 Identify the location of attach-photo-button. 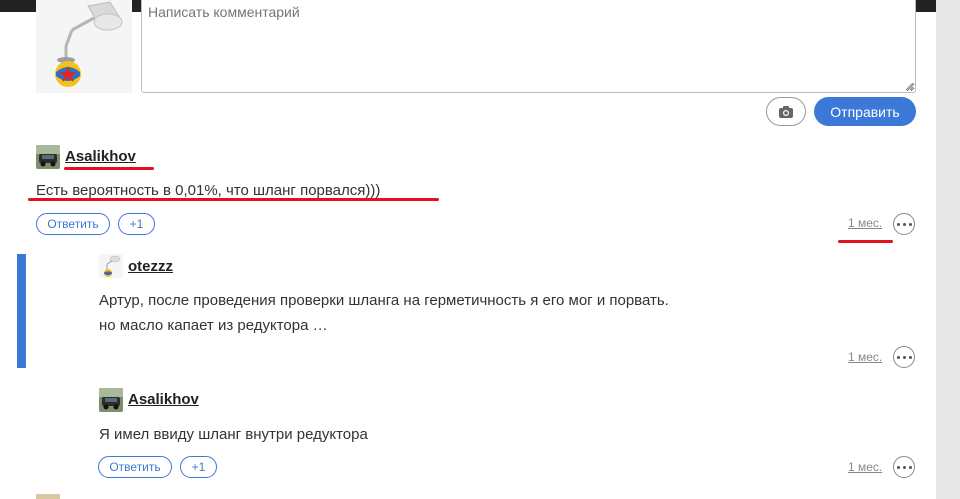
(786, 111).